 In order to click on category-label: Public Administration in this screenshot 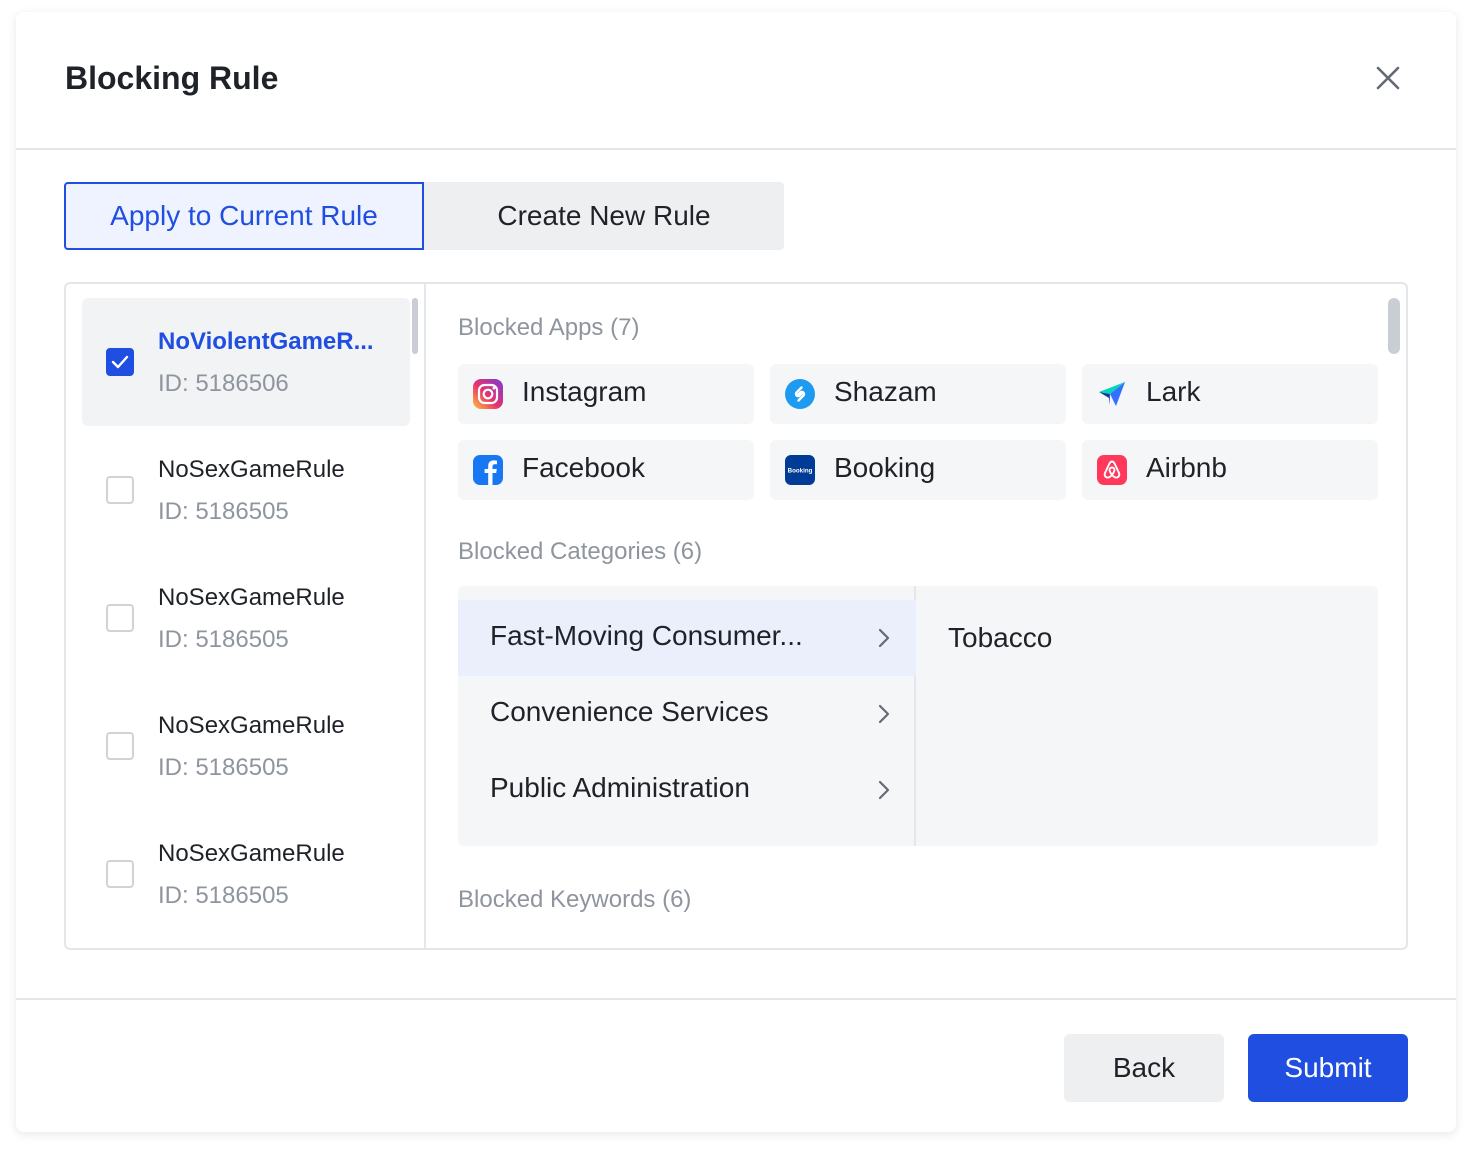, I will do `click(620, 787)`.